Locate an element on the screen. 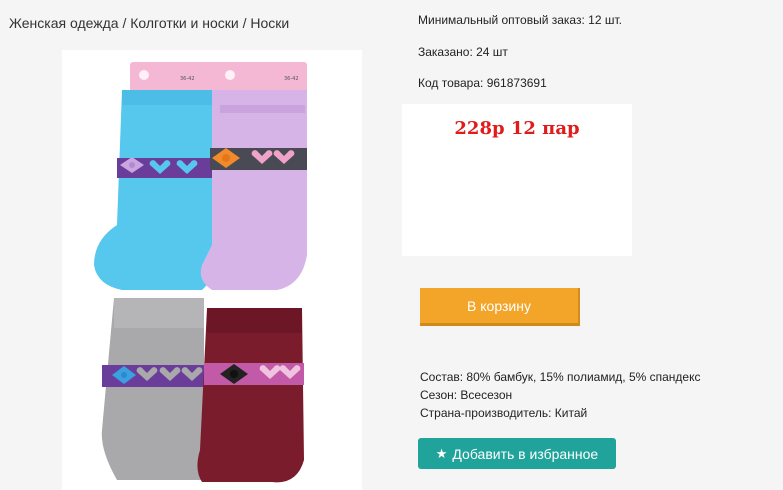 The width and height of the screenshot is (783, 490). add-to-favorites-button: ★ Добавить в избранное is located at coordinates (517, 453).